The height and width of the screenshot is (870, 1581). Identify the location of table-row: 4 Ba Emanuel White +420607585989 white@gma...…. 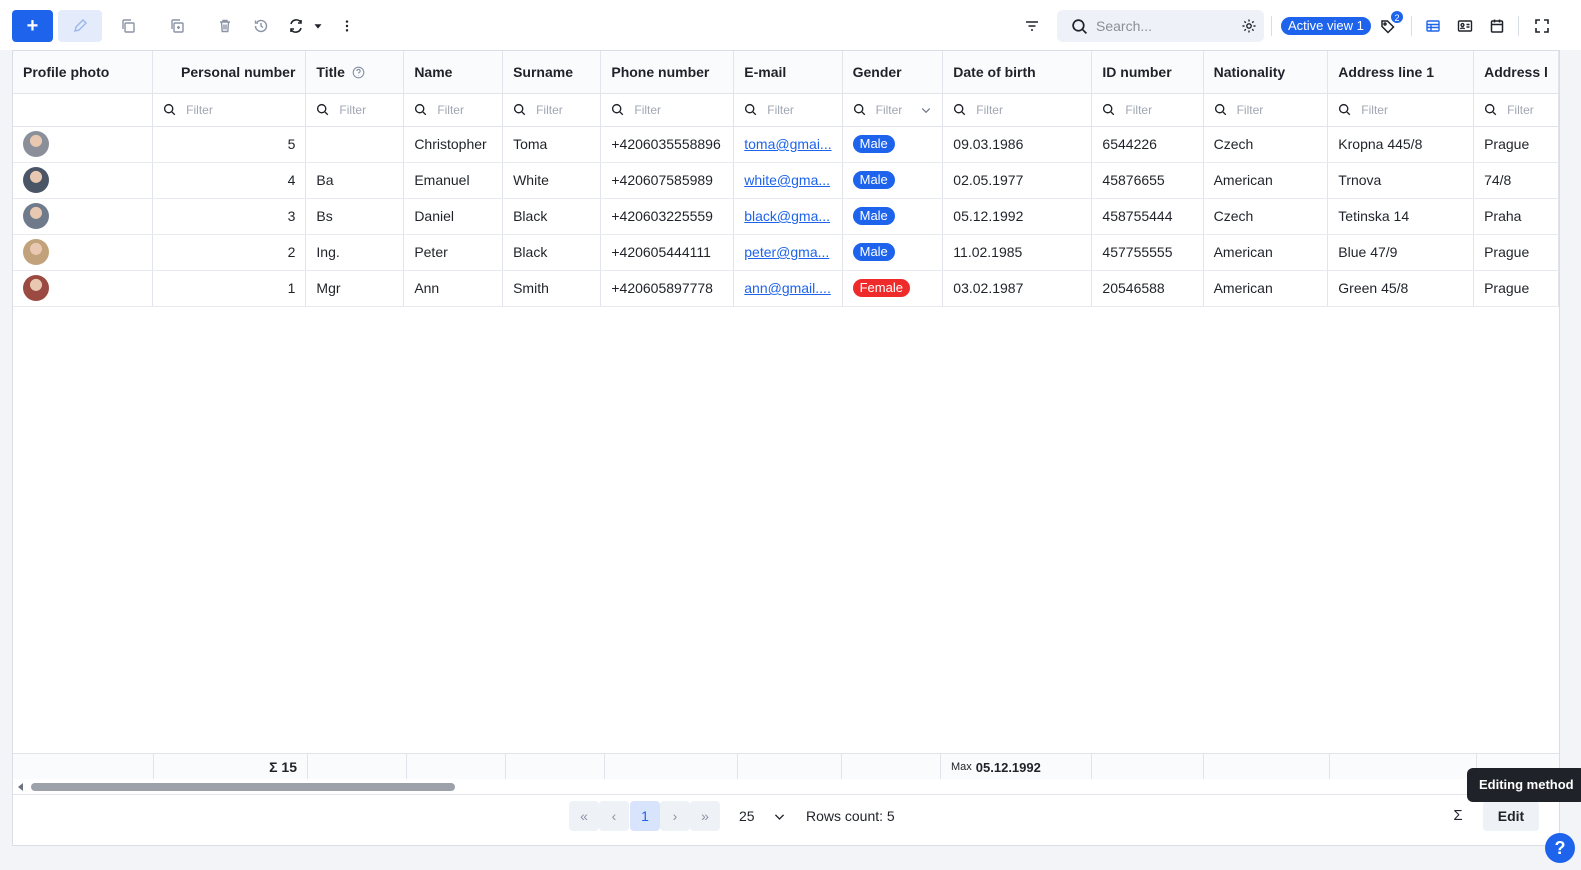
(786, 180).